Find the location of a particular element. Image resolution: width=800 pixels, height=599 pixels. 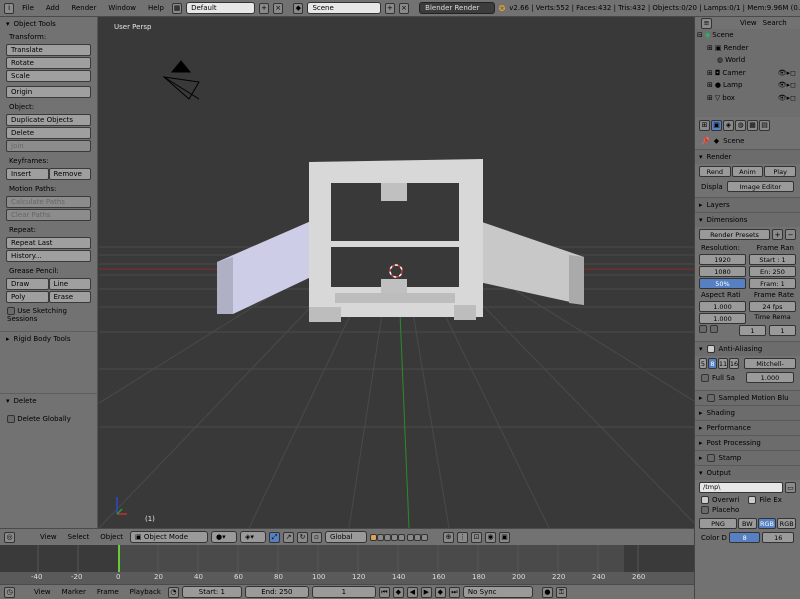

placeholders-checkbox is located at coordinates (705, 510).